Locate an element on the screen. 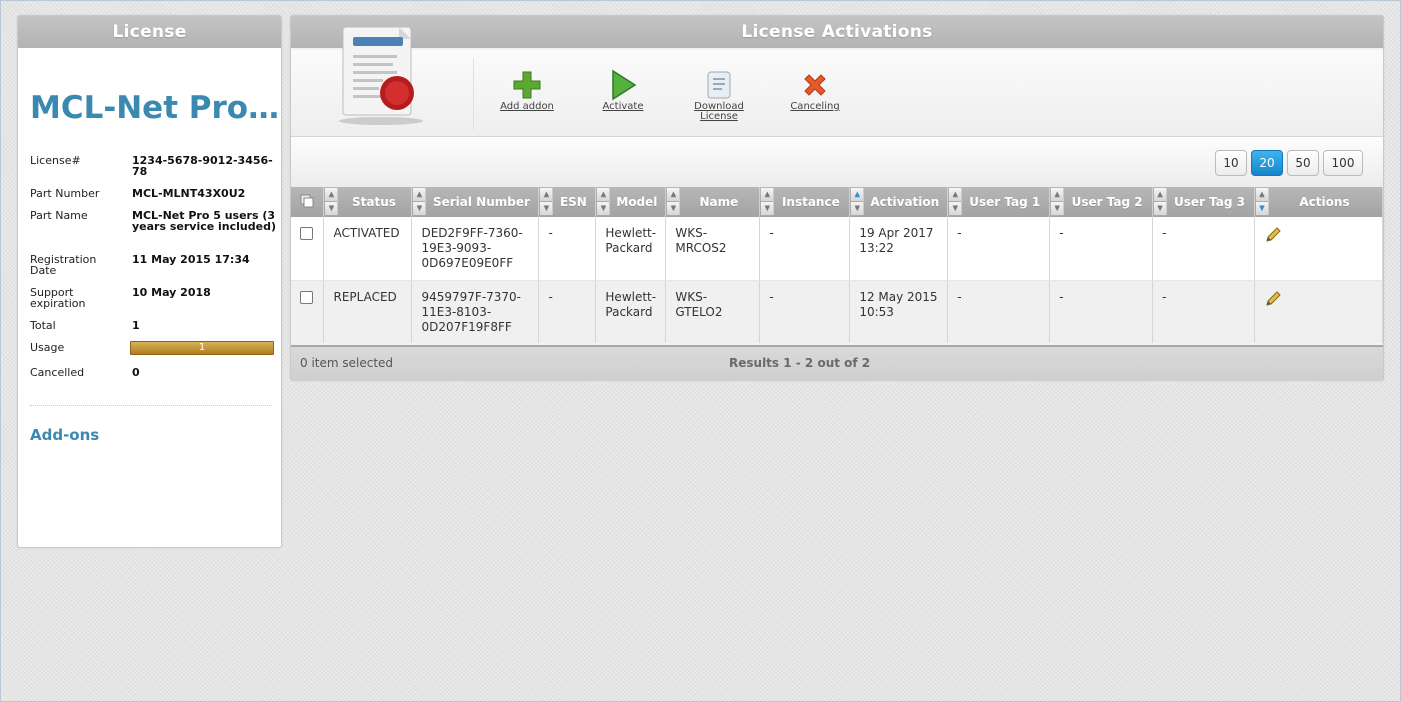 The width and height of the screenshot is (1401, 702). column-header-user-tag-1: ▲ ▼ User Tag 1 is located at coordinates (999, 202).